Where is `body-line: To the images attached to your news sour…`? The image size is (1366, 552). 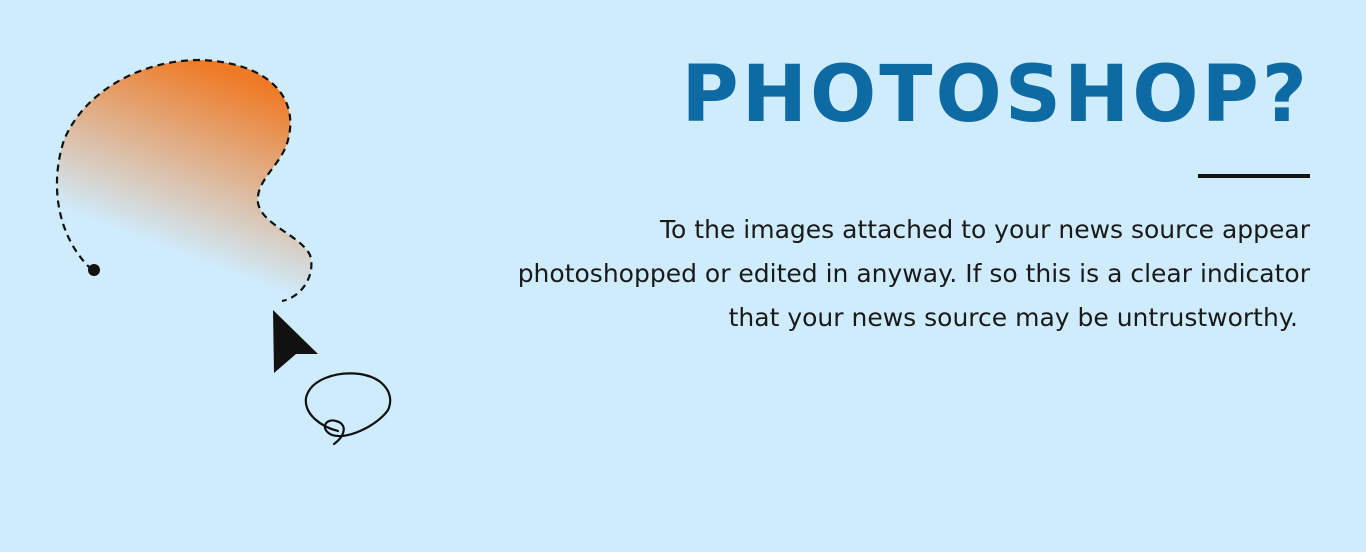
body-line: To the images attached to your news sour… is located at coordinates (985, 229).